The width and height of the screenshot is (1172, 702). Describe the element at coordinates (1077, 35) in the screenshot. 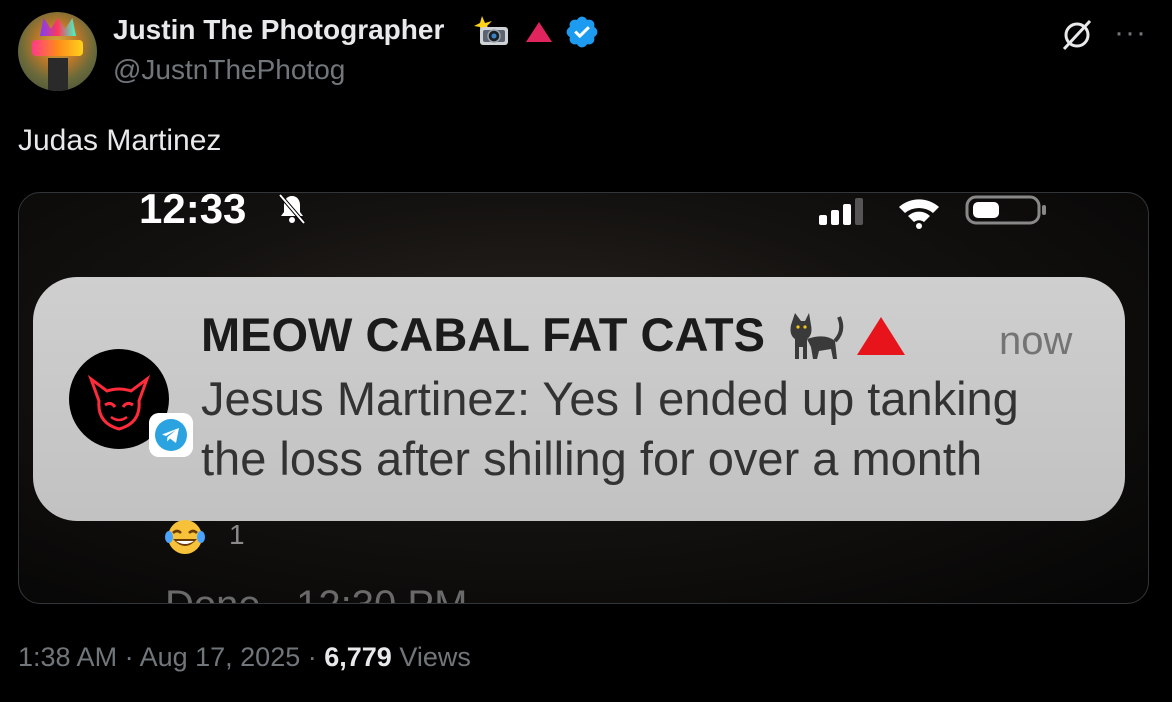

I see `grok-icon` at that location.